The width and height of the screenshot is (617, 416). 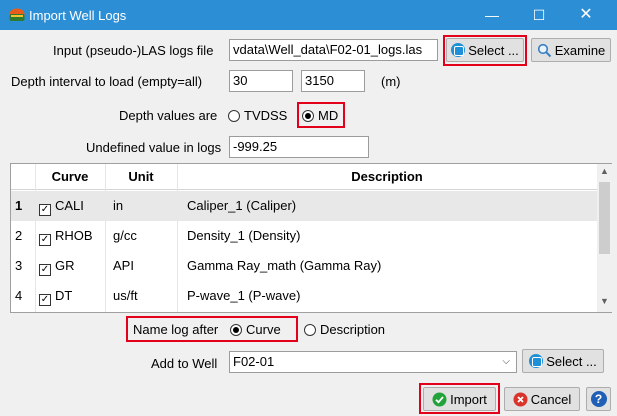 What do you see at coordinates (580, 50) in the screenshot?
I see `examine-label: Examine` at bounding box center [580, 50].